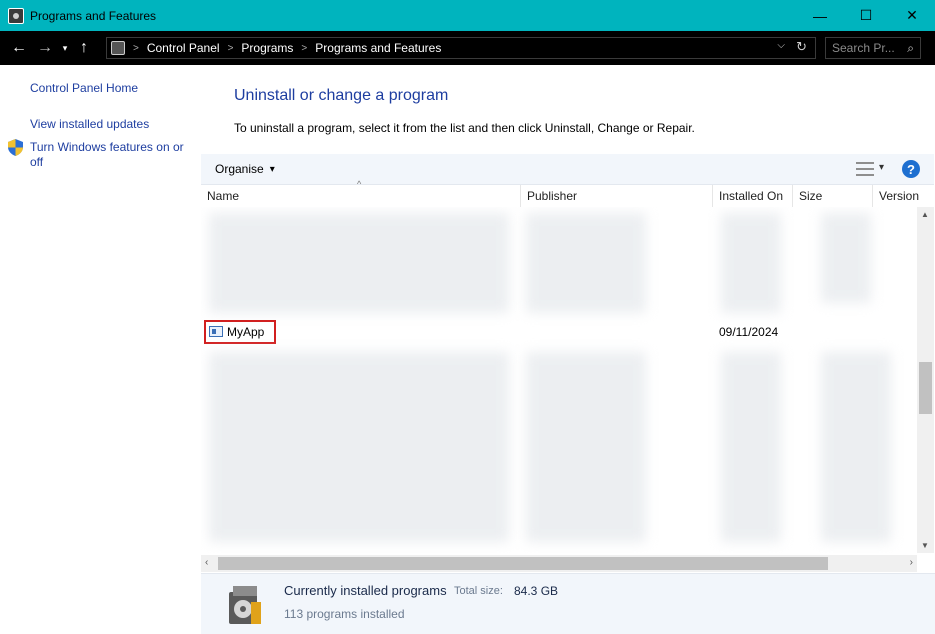 This screenshot has width=935, height=634. What do you see at coordinates (925, 388) in the screenshot?
I see `vertical-scroll-thumb` at bounding box center [925, 388].